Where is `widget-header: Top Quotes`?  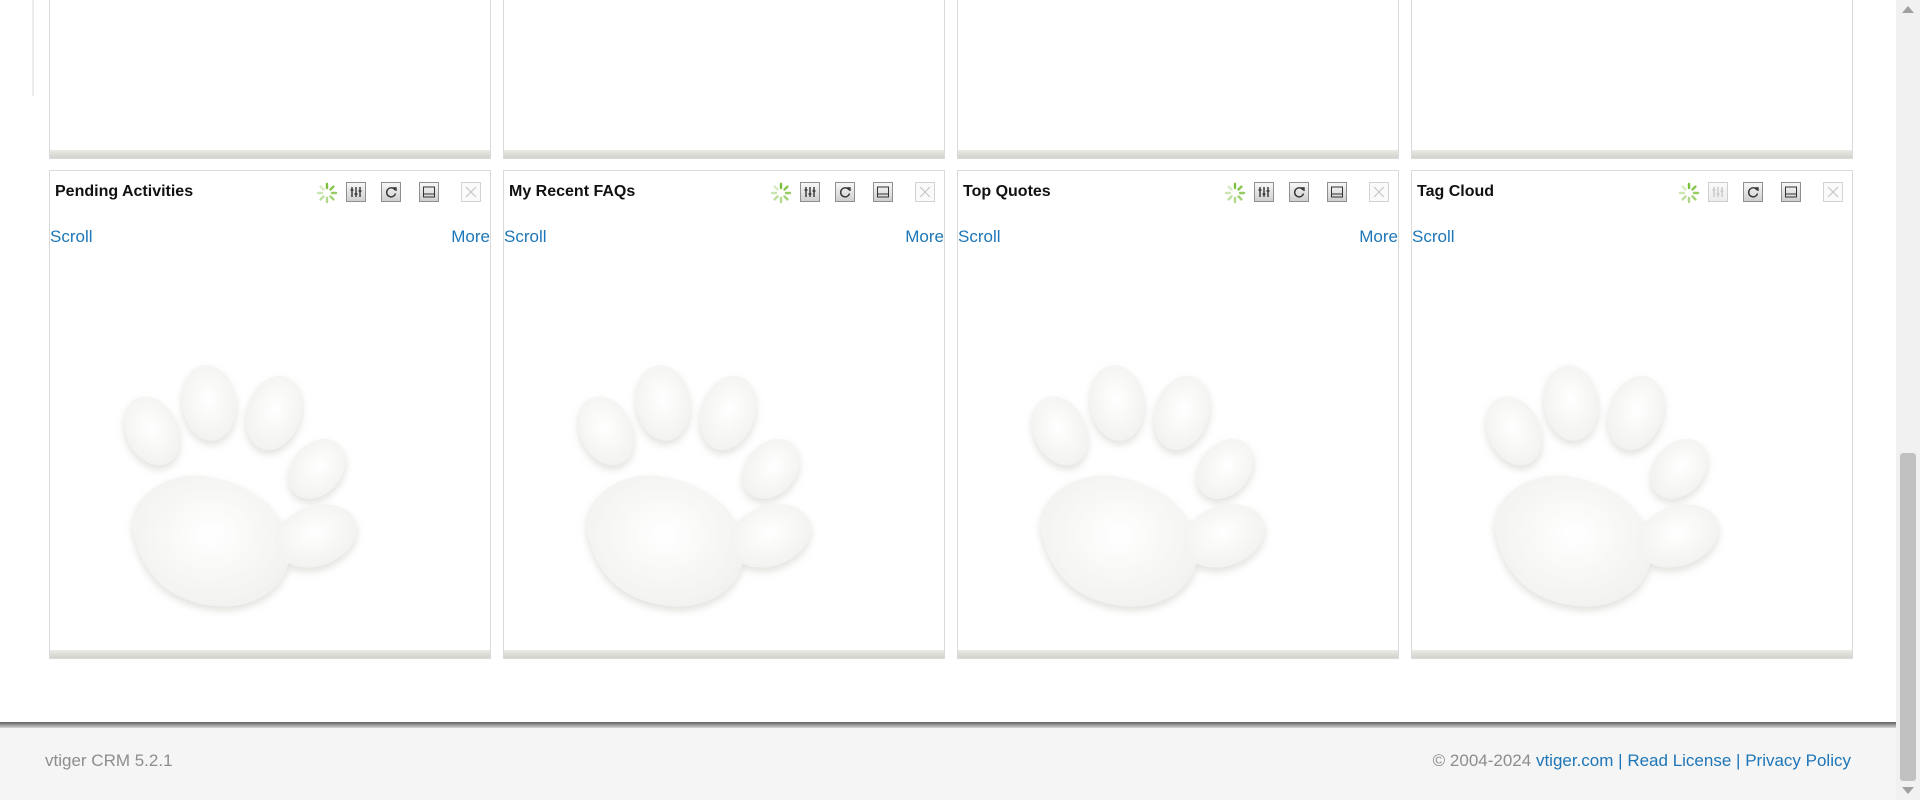
widget-header: Top Quotes is located at coordinates (1178, 193).